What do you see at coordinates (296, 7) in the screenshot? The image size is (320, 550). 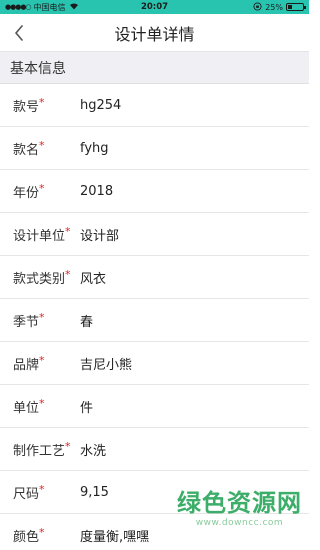 I see `battery-icon` at bounding box center [296, 7].